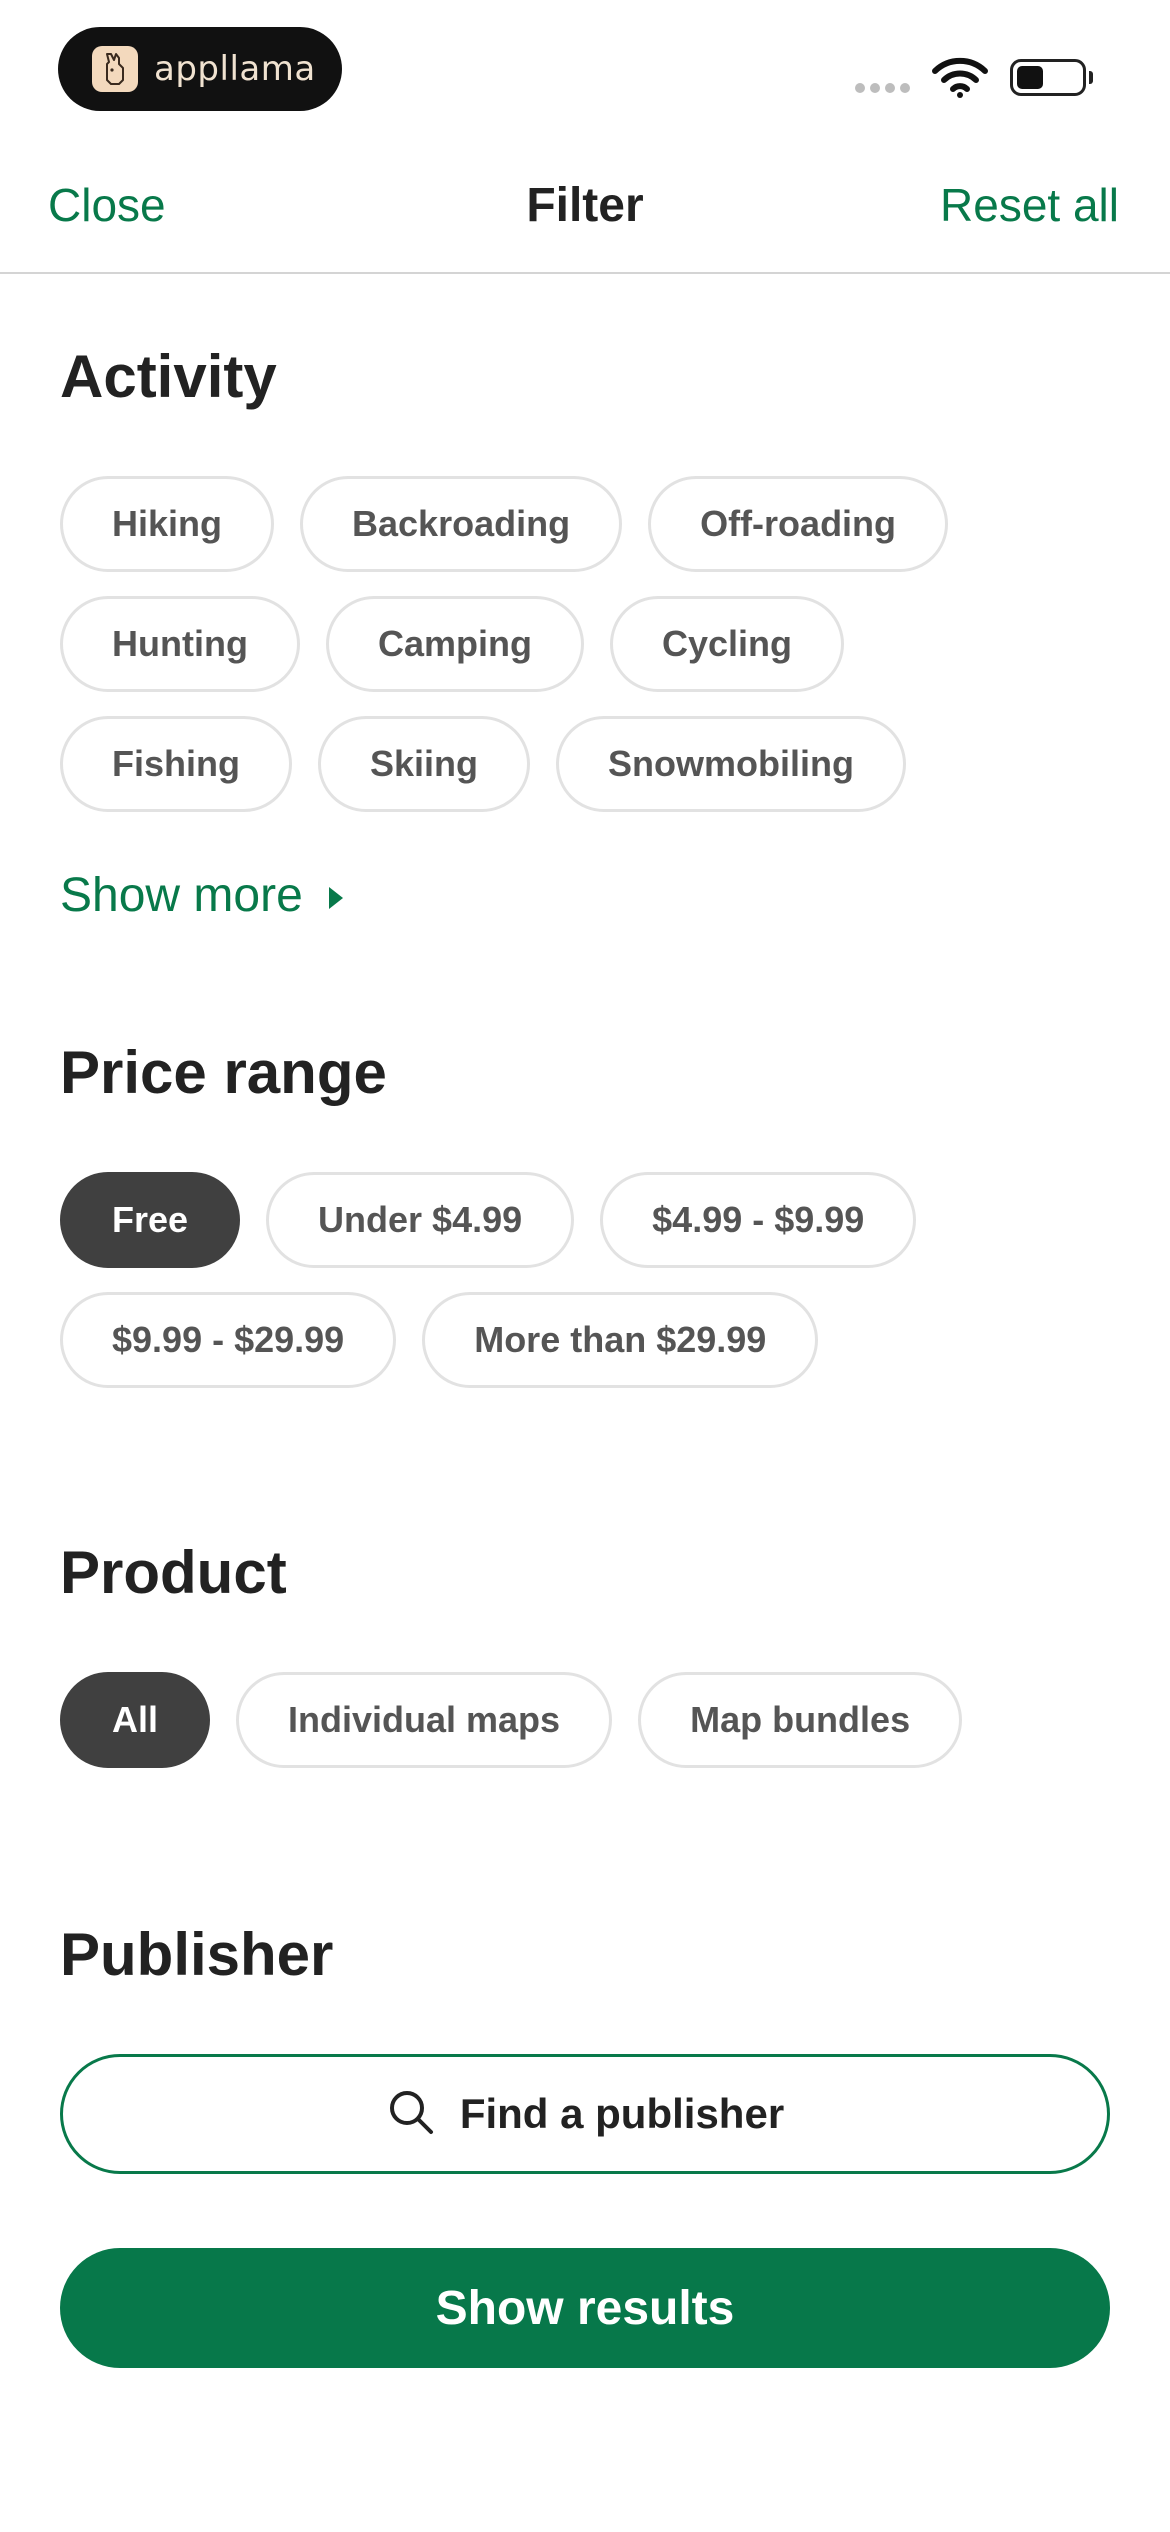 This screenshot has width=1170, height=2532. I want to click on activity-section-title: Activity, so click(168, 376).